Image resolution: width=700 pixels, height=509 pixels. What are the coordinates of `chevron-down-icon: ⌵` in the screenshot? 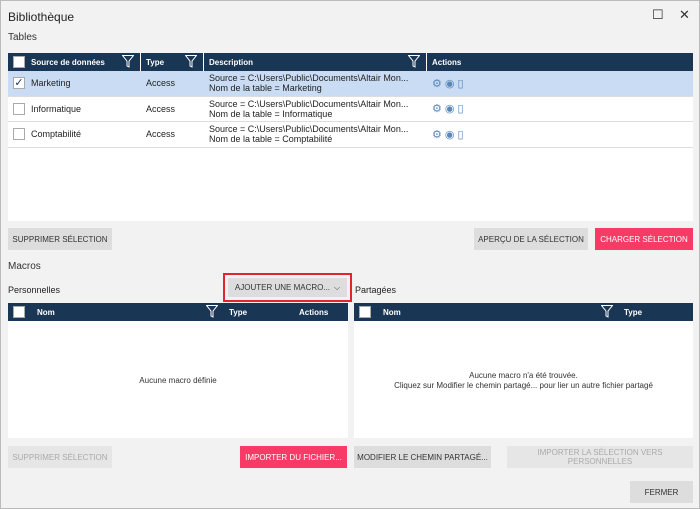 It's located at (337, 287).